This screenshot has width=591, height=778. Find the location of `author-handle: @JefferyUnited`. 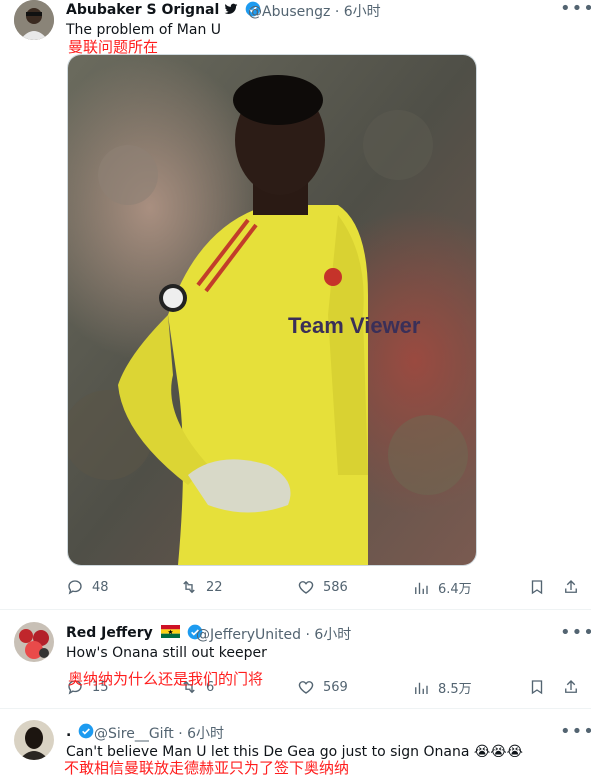

author-handle: @JefferyUnited is located at coordinates (248, 635).